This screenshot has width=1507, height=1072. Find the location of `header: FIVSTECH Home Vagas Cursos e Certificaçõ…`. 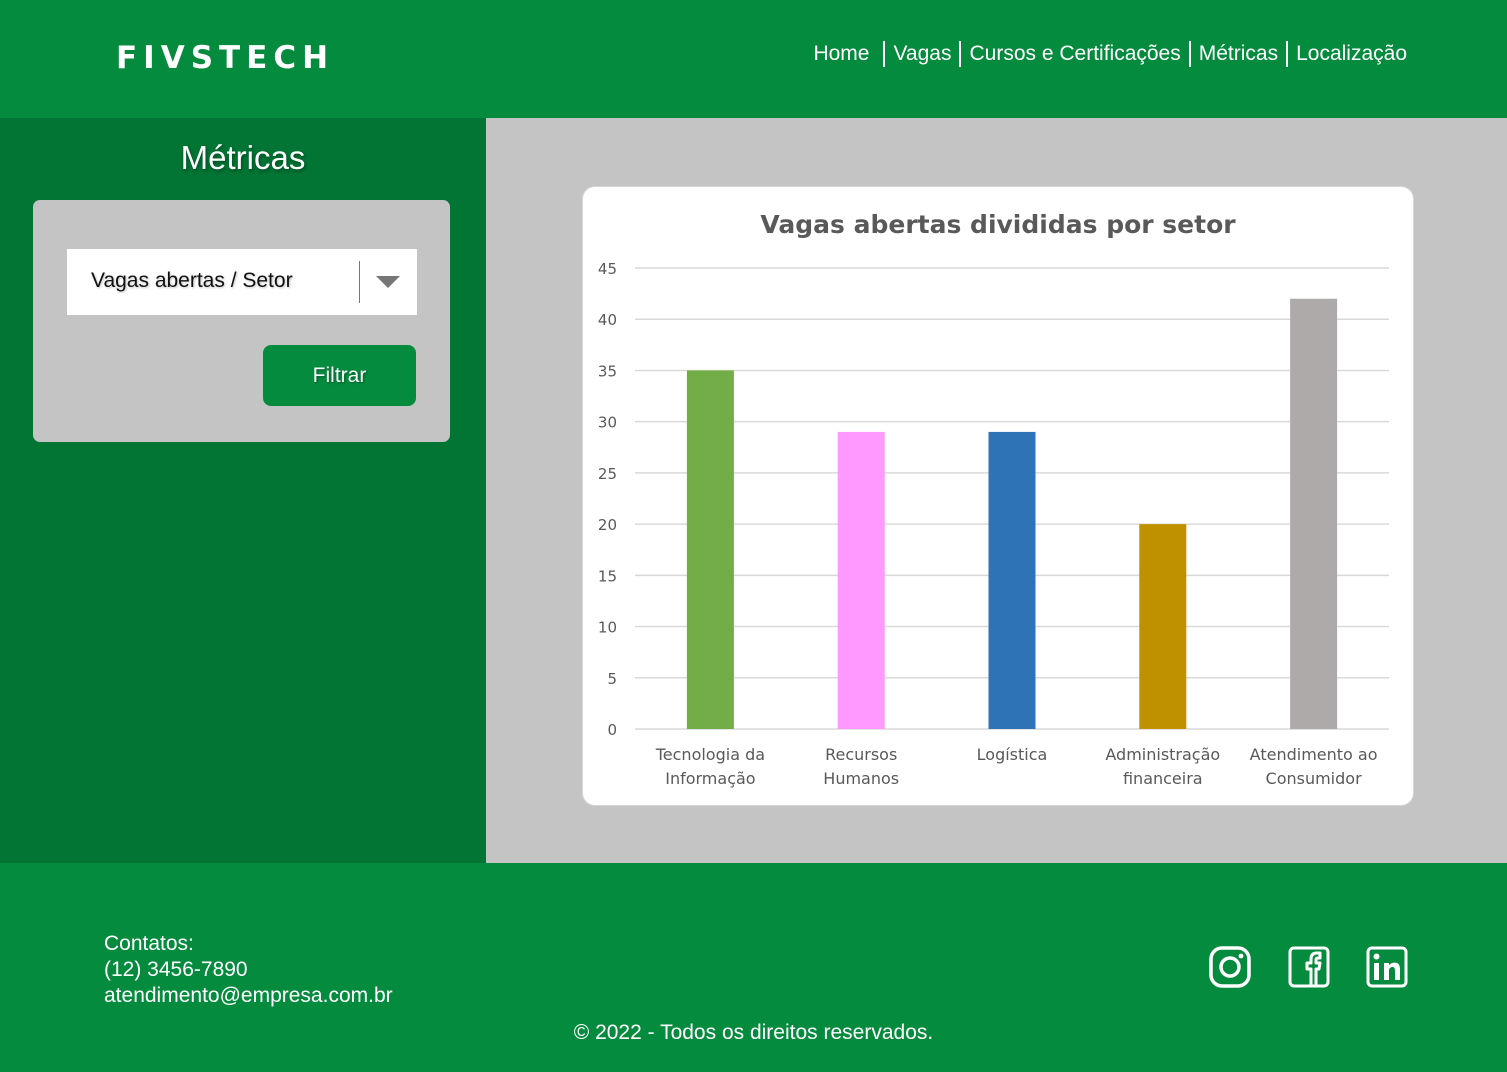

header: FIVSTECH Home Vagas Cursos e Certificaçõ… is located at coordinates (753, 59).